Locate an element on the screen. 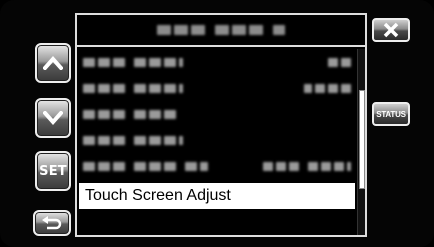 The height and width of the screenshot is (247, 434). status-button-label: STATUS is located at coordinates (391, 114).